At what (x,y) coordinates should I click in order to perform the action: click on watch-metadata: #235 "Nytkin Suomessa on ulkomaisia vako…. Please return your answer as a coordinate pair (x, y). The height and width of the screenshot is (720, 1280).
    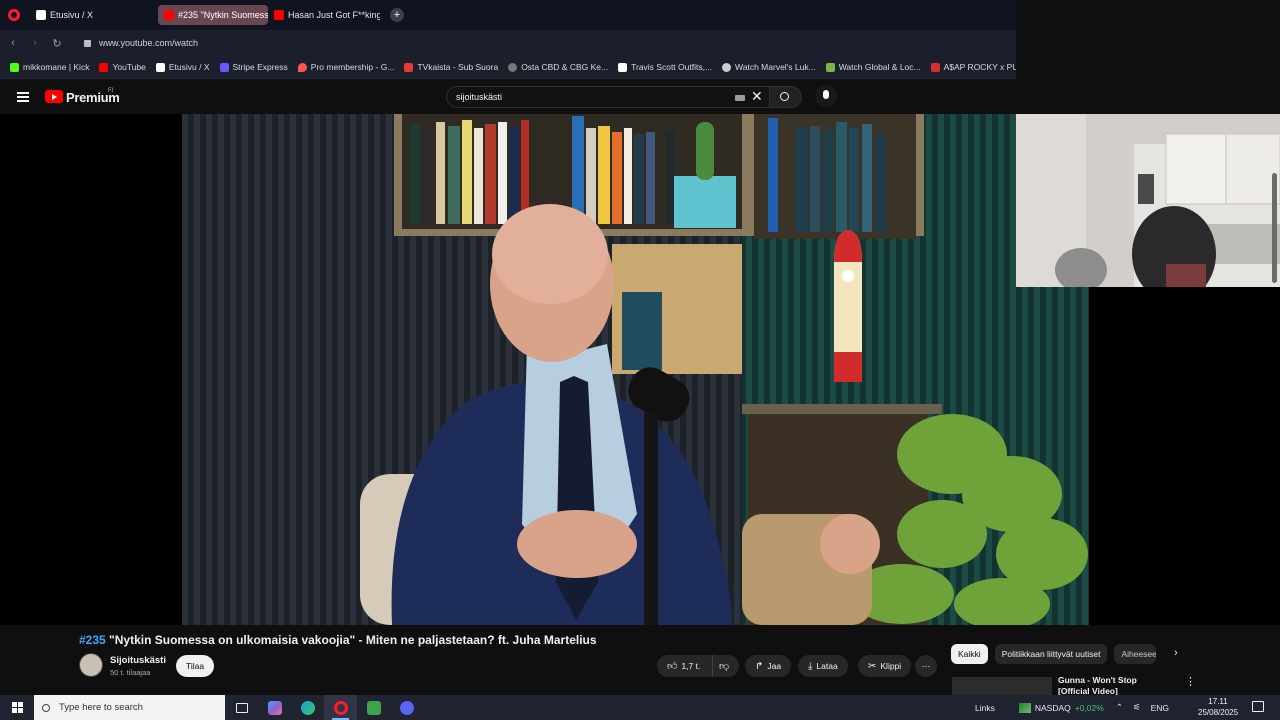
    Looking at the image, I should click on (640, 661).